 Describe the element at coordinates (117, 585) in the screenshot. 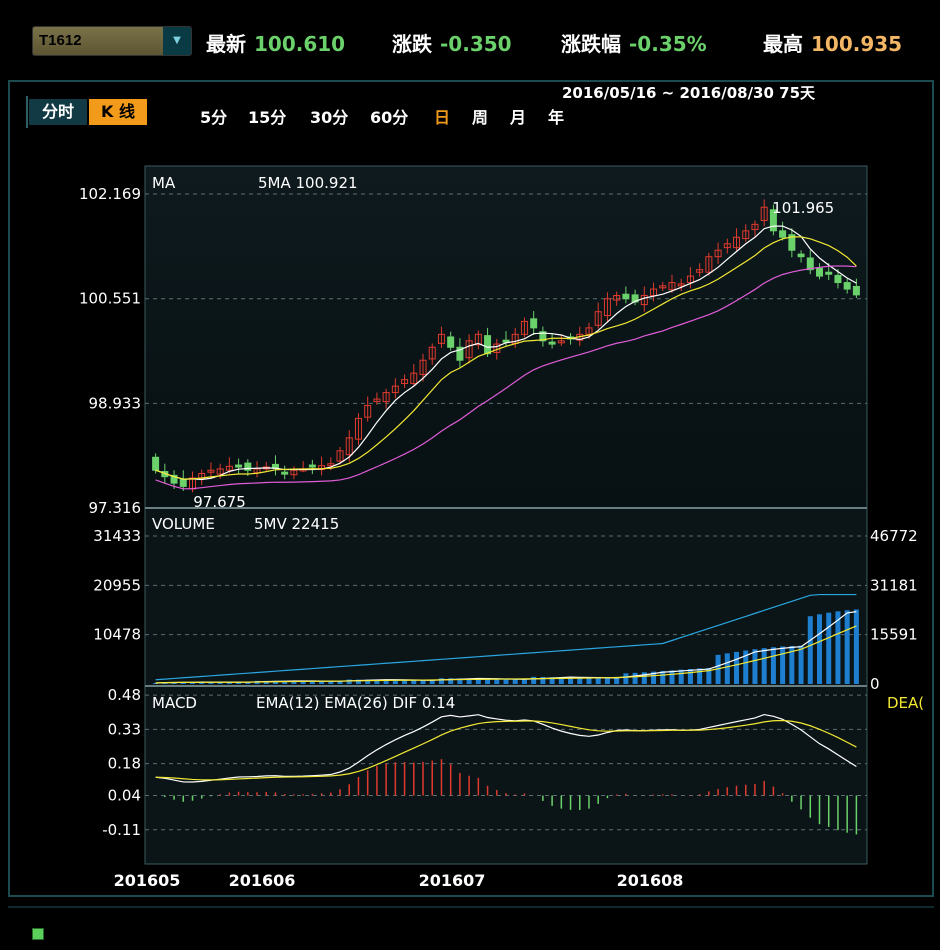

I see `volume-tick-label: 20955` at that location.